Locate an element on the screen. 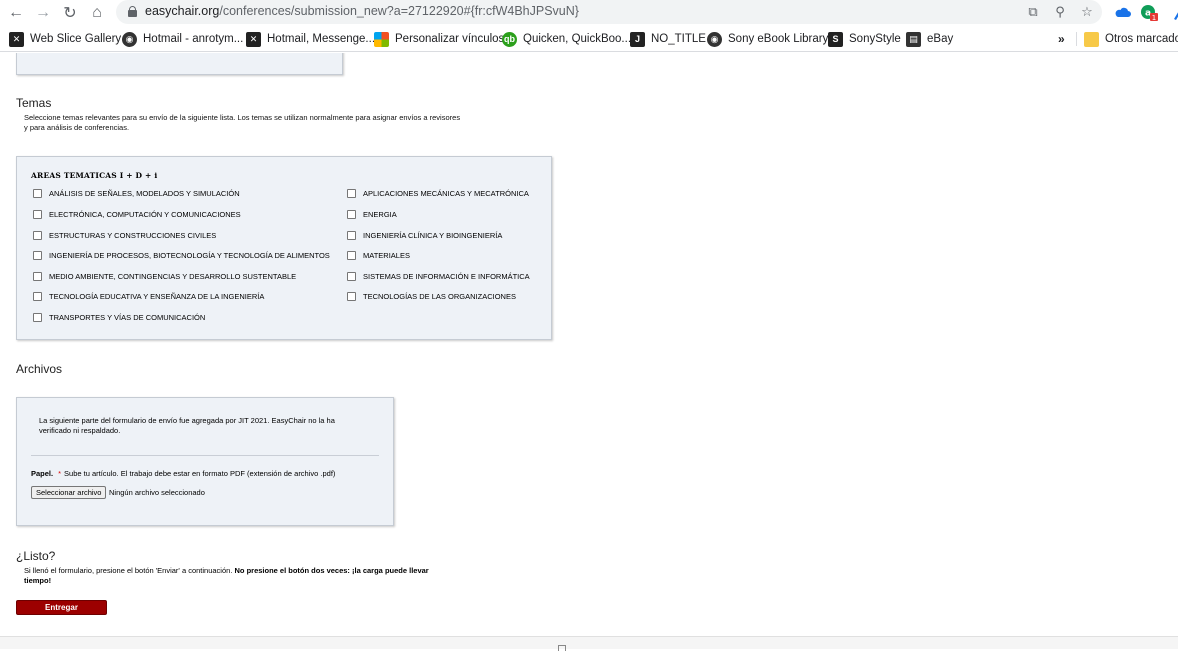 The width and height of the screenshot is (1178, 651). ready-title: ¿Listo? is located at coordinates (36, 556).